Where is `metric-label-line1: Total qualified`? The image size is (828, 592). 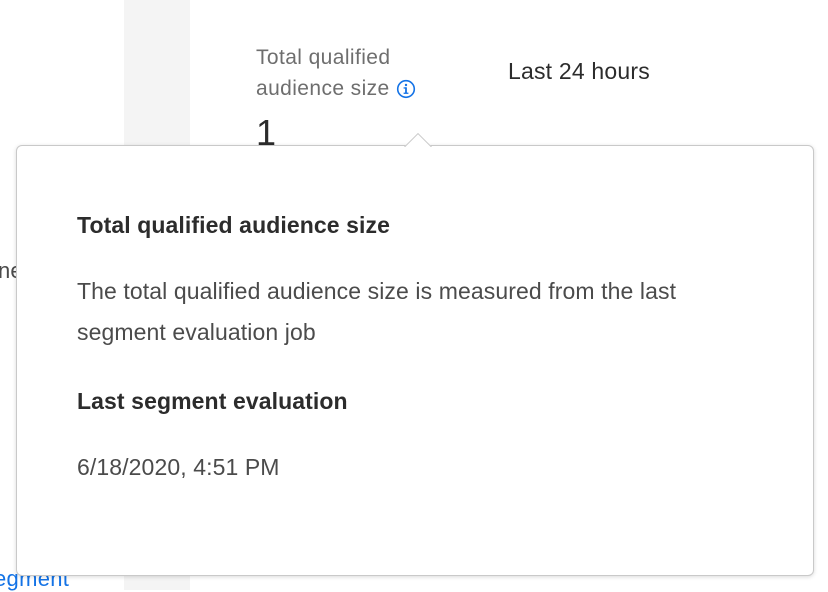
metric-label-line1: Total qualified is located at coordinates (323, 57).